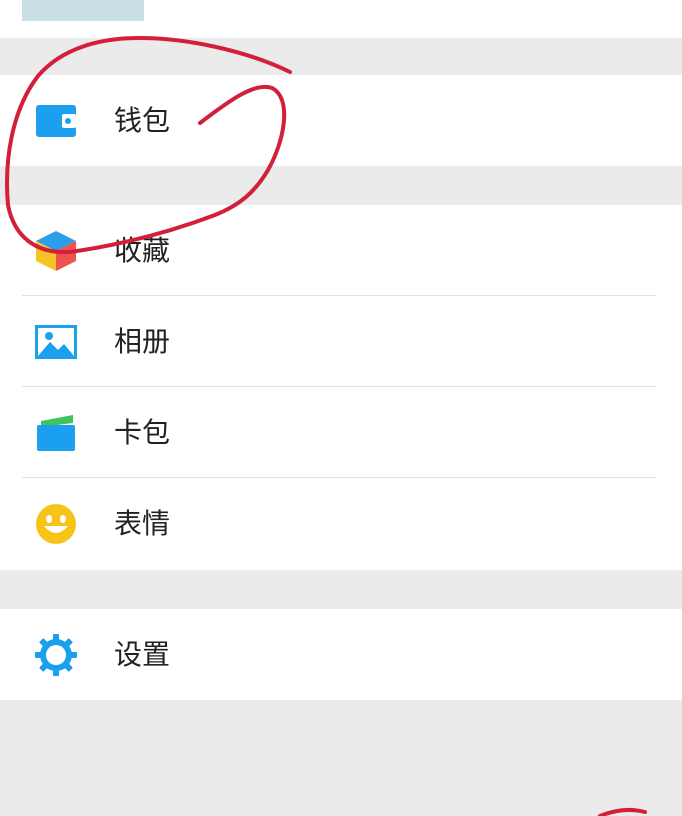 The height and width of the screenshot is (816, 682). I want to click on menu-item-stickers: 表情, so click(341, 523).